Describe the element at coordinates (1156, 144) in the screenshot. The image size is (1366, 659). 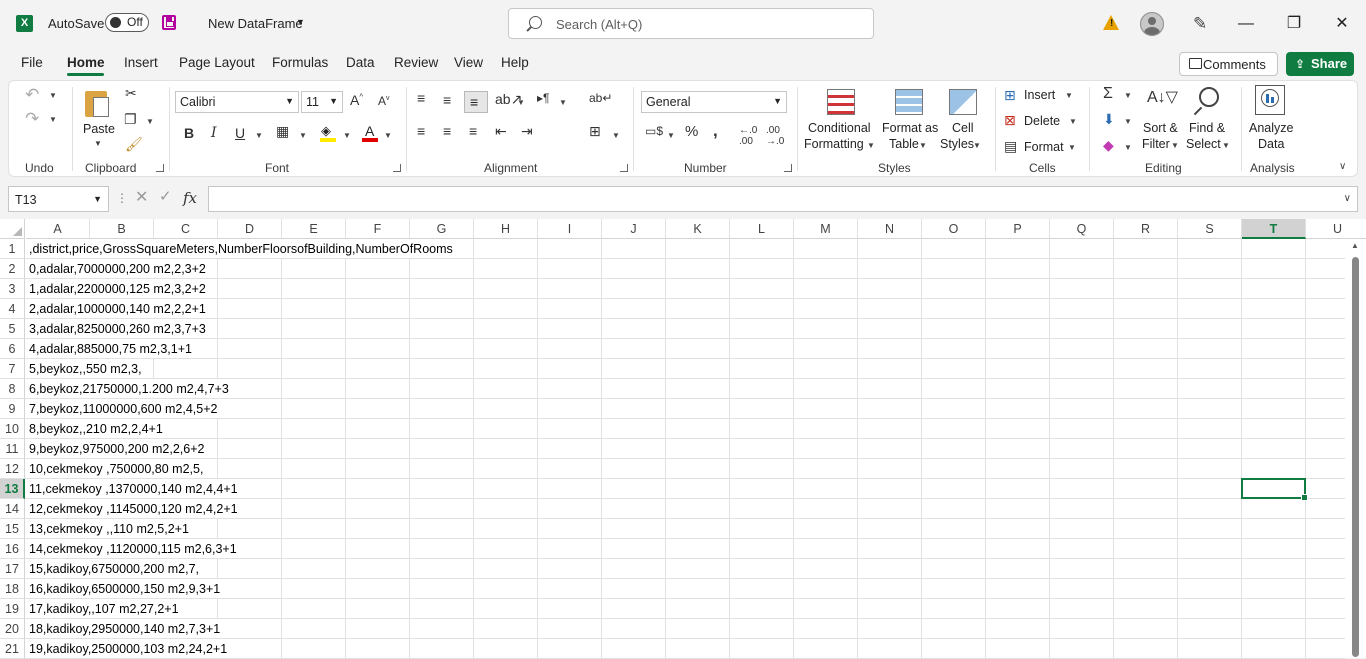
I see `sort-filter-label-2: Filter` at that location.